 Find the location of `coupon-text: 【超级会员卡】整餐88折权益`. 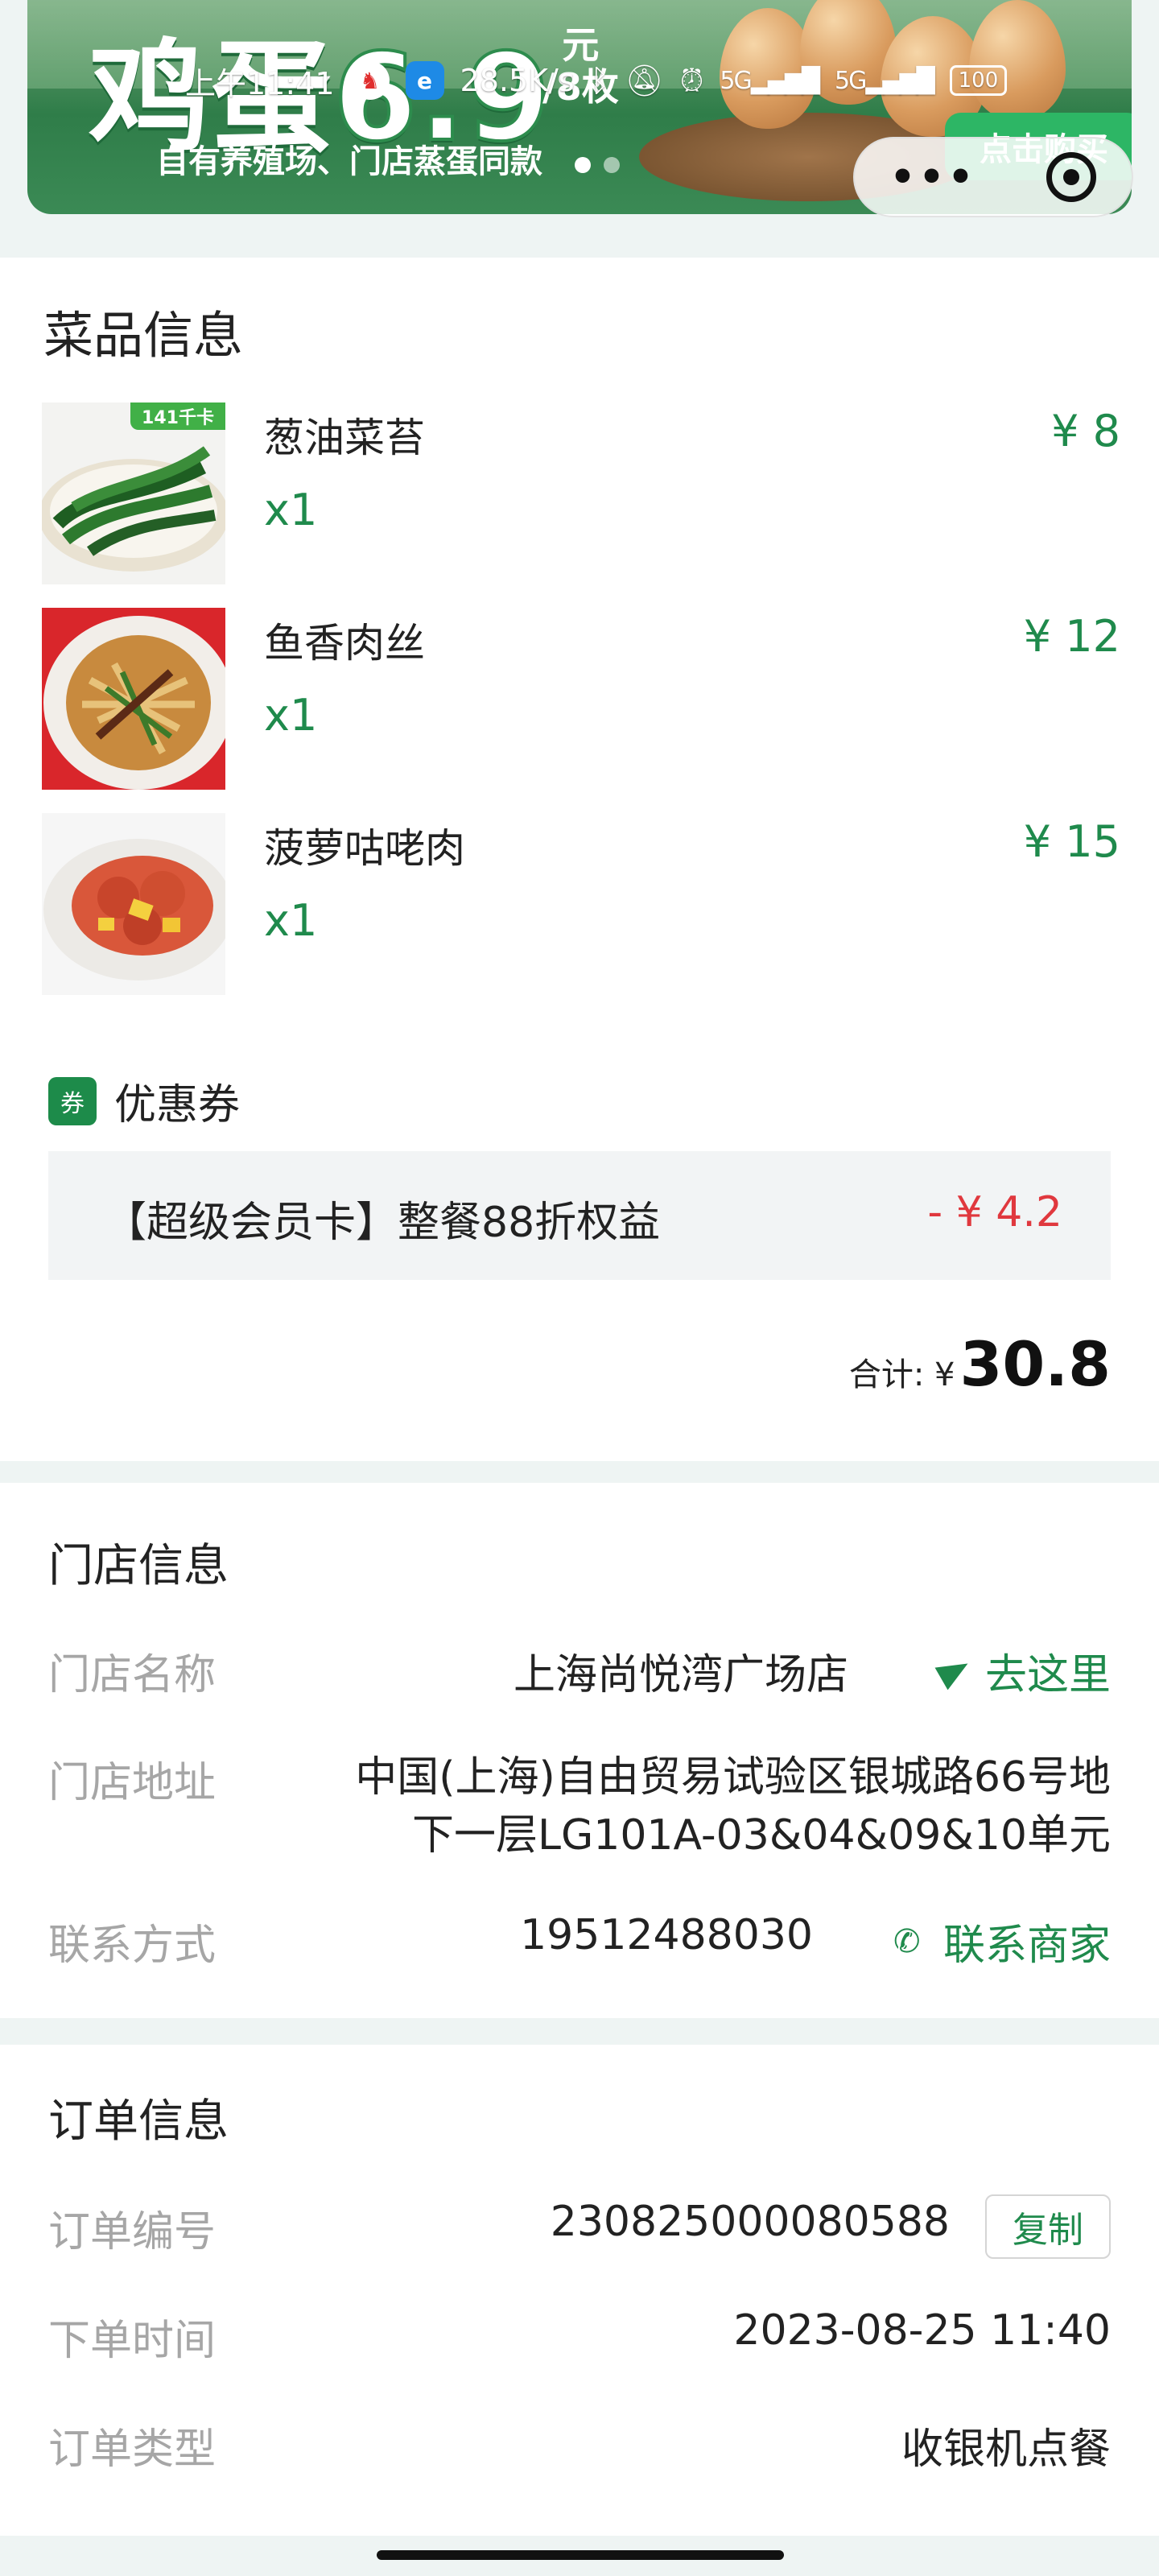

coupon-text: 【超级会员卡】整餐88折权益 is located at coordinates (383, 1223).